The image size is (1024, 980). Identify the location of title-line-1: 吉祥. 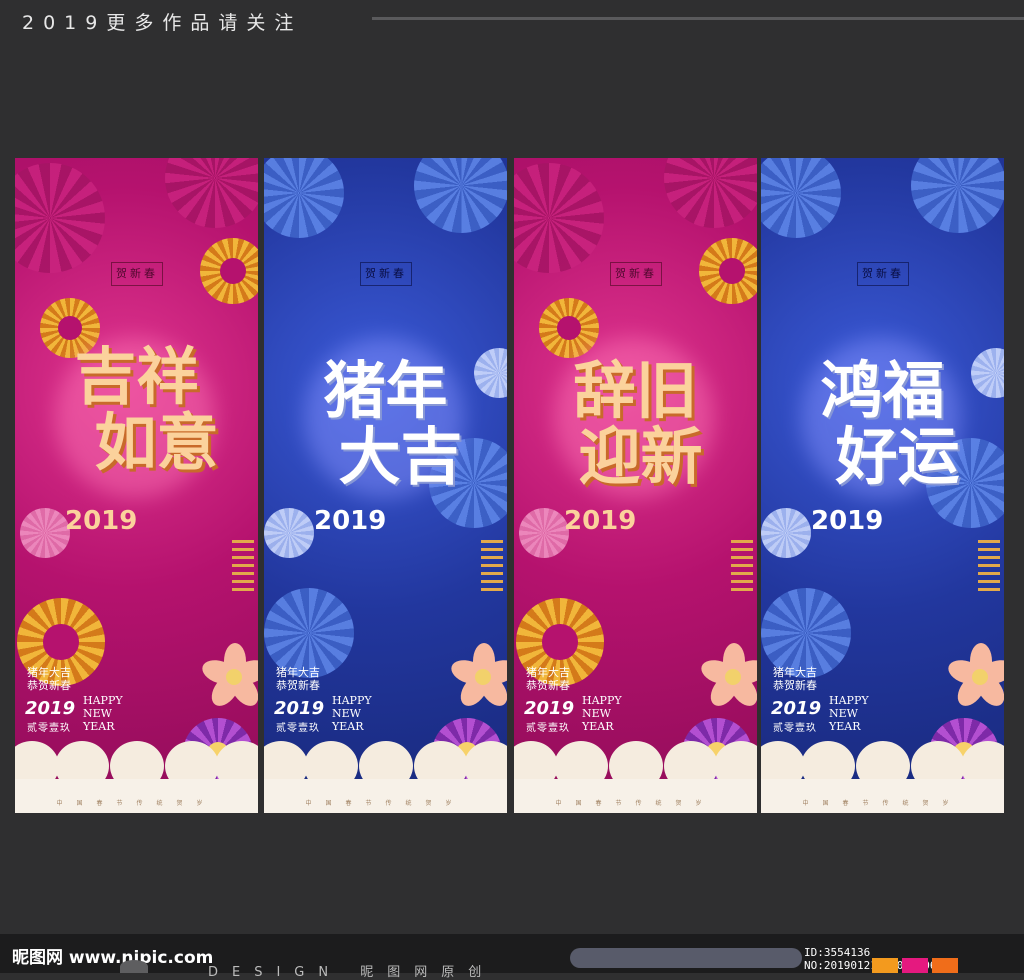
(136, 376).